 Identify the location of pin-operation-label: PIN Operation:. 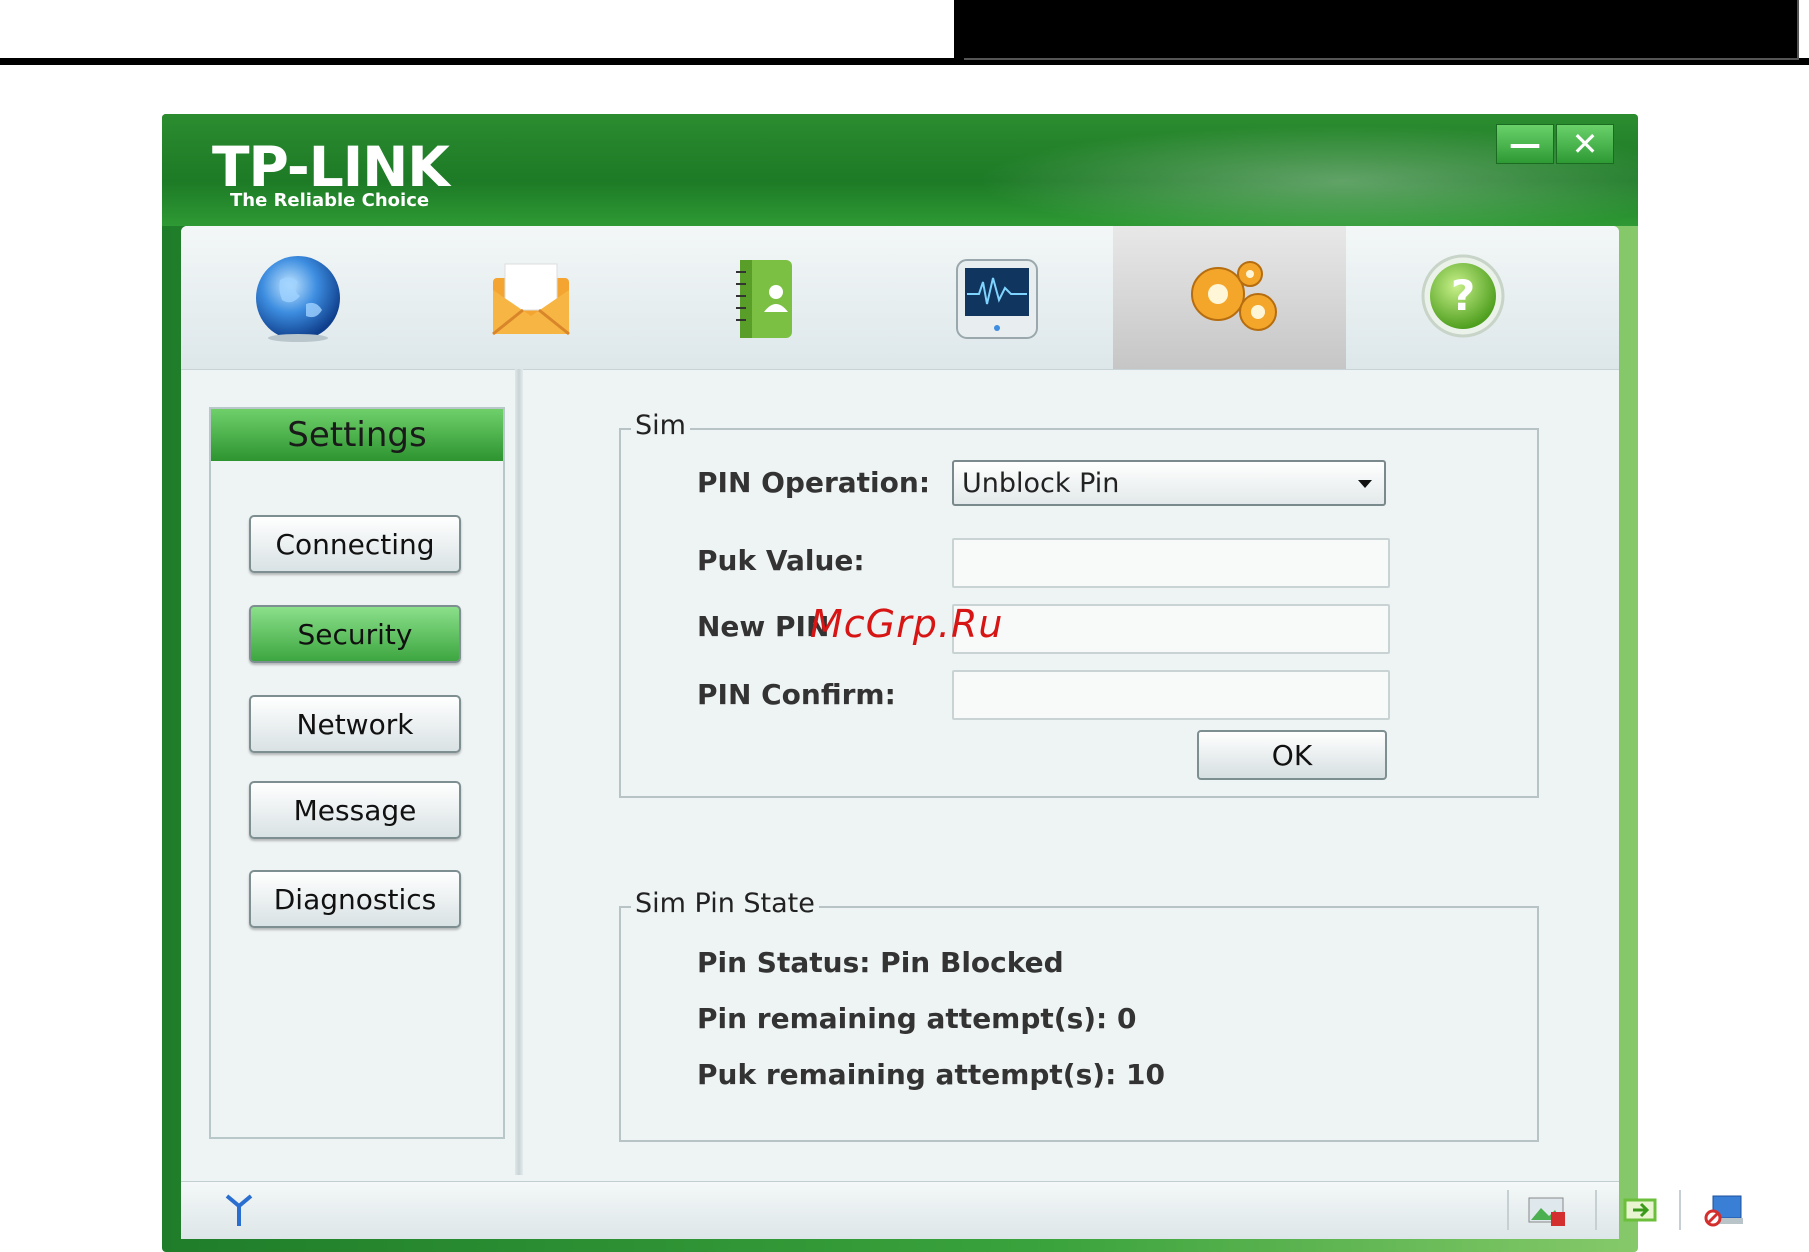
(814, 482).